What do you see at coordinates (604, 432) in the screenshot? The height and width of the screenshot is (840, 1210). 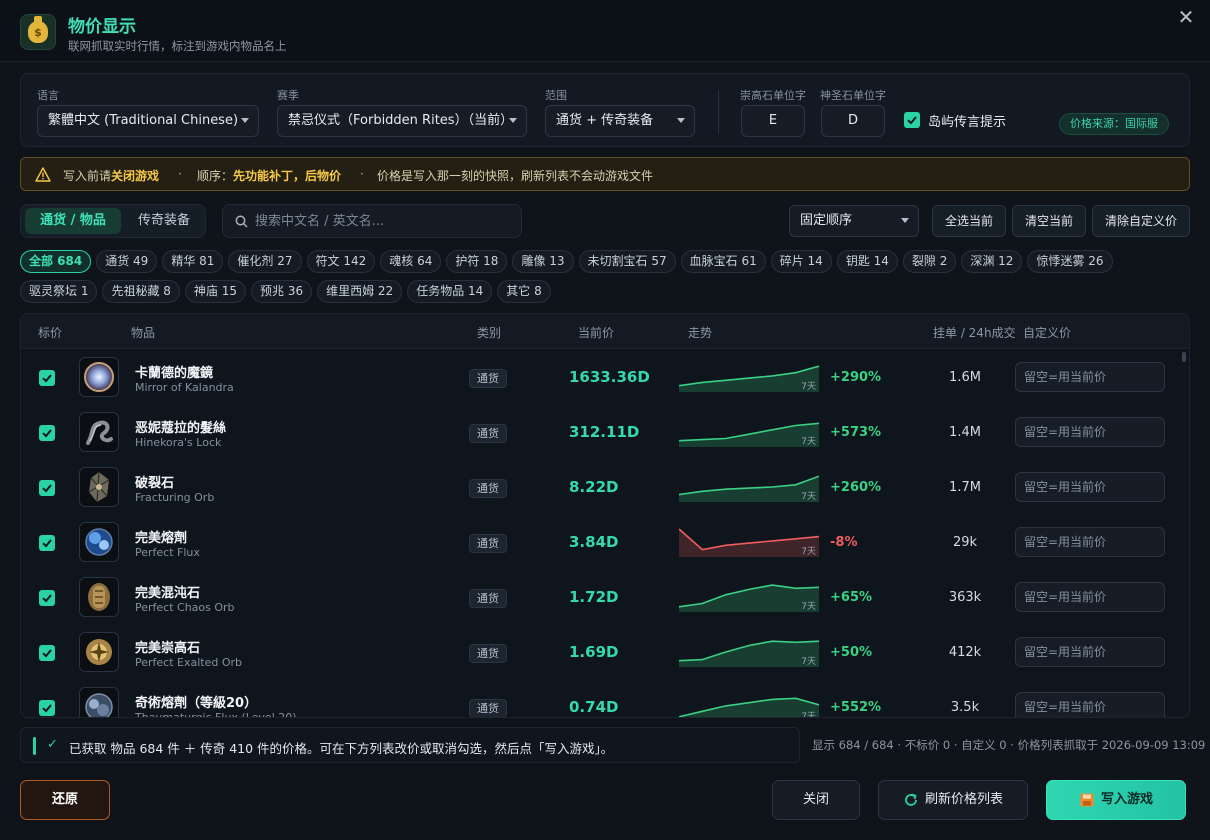 I see `current-price: 312.11D` at bounding box center [604, 432].